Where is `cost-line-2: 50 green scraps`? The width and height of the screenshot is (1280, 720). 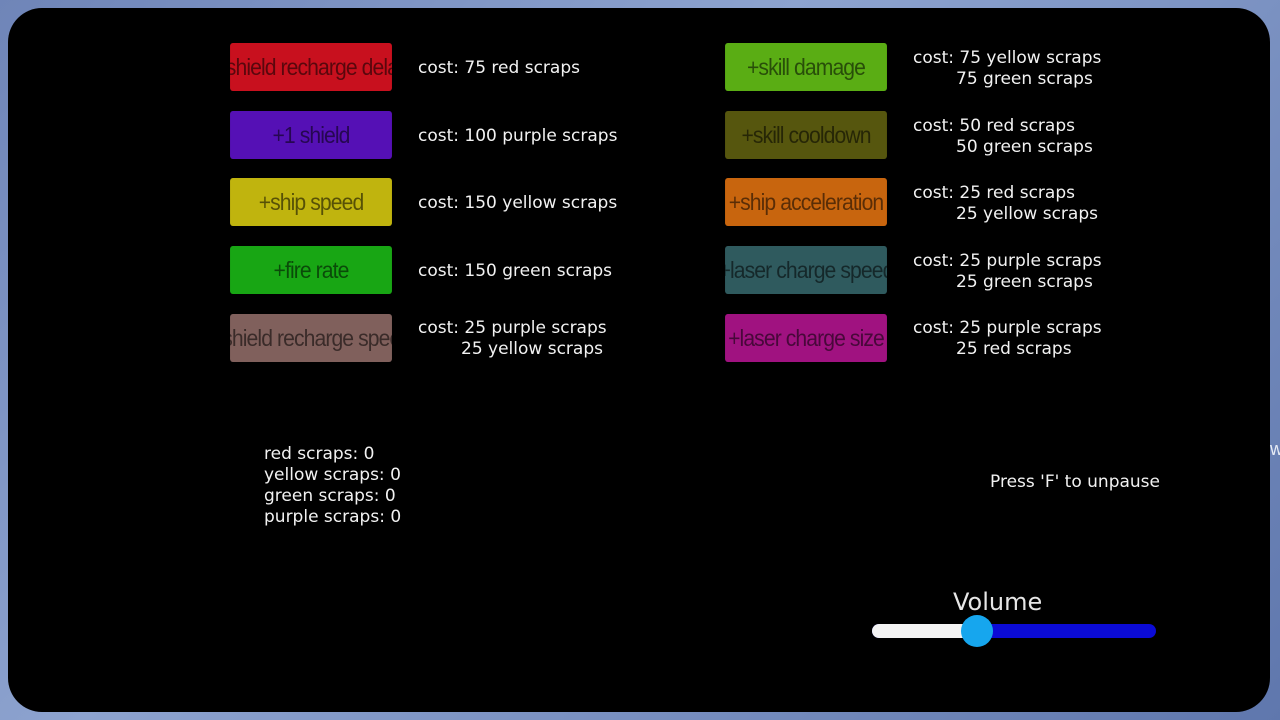 cost-line-2: 50 green scraps is located at coordinates (1024, 147).